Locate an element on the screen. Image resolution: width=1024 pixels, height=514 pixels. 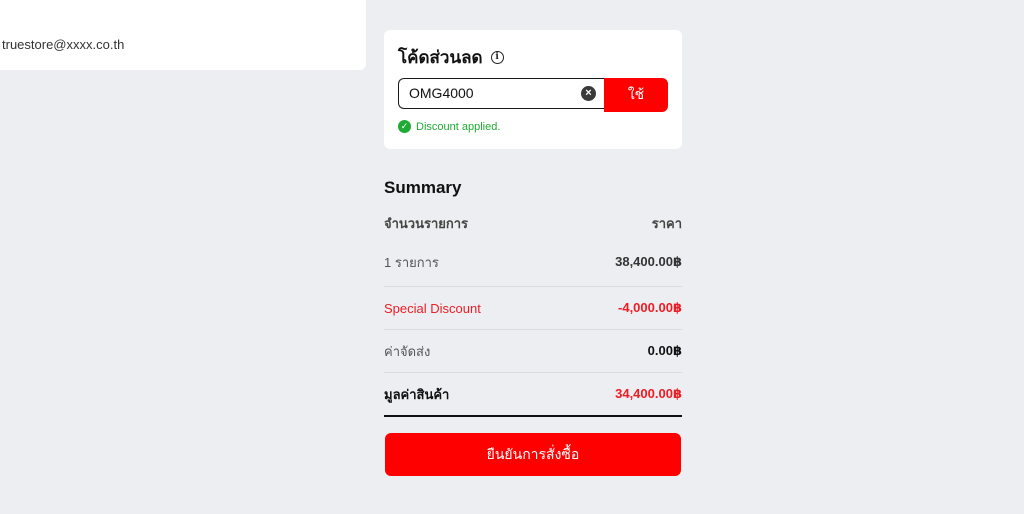
summary-header-value: ราคา is located at coordinates (666, 223).